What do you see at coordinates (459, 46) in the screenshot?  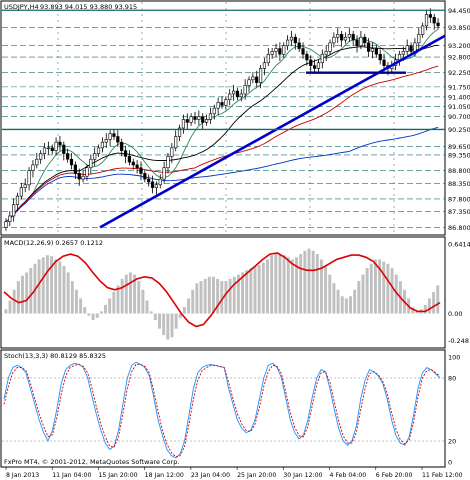 I see `price-tick-label: 93.200` at bounding box center [459, 46].